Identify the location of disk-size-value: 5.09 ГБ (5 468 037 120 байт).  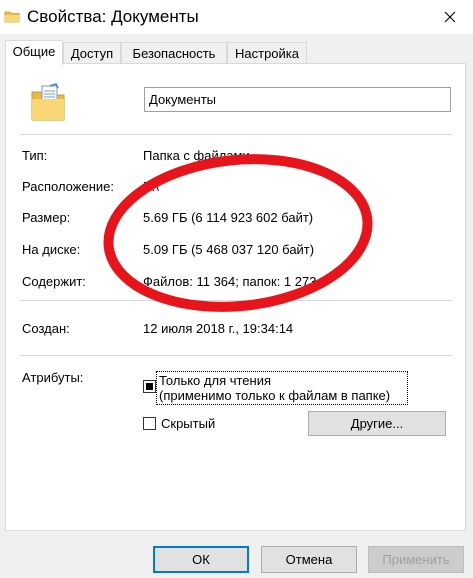
(229, 249).